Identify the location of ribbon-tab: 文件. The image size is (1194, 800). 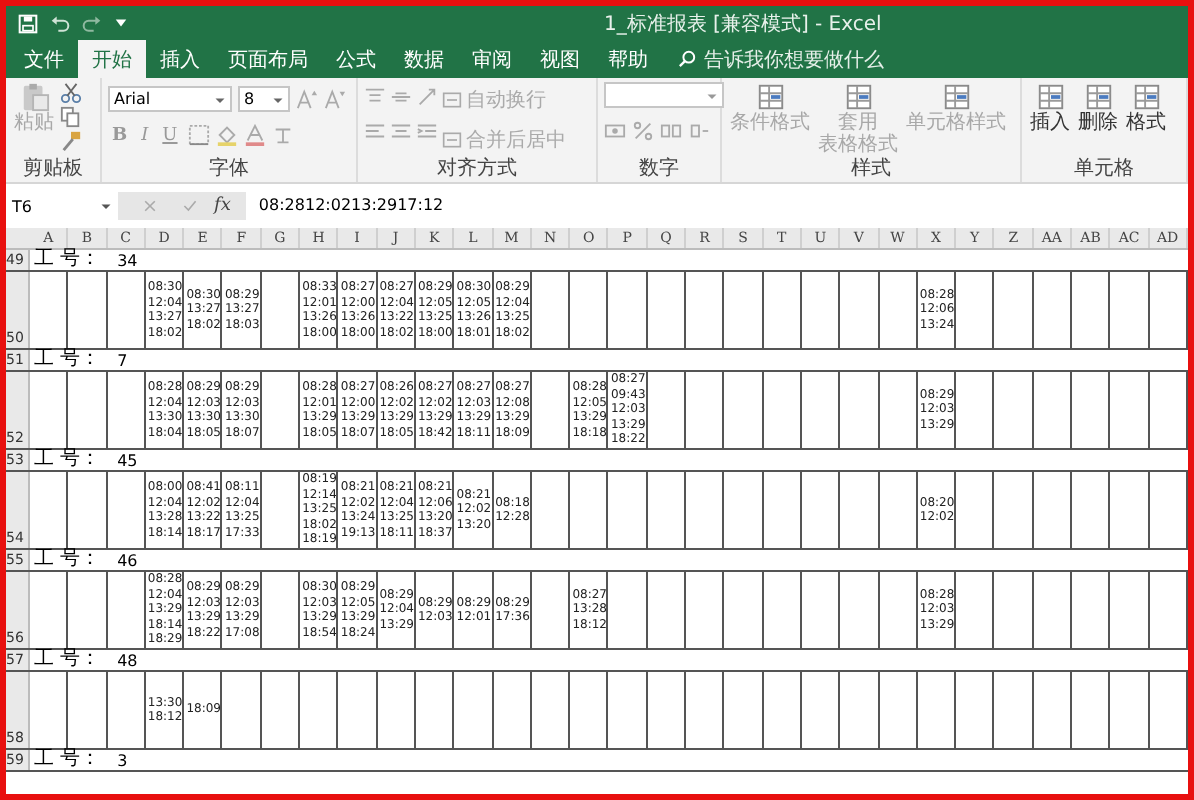
(44, 59).